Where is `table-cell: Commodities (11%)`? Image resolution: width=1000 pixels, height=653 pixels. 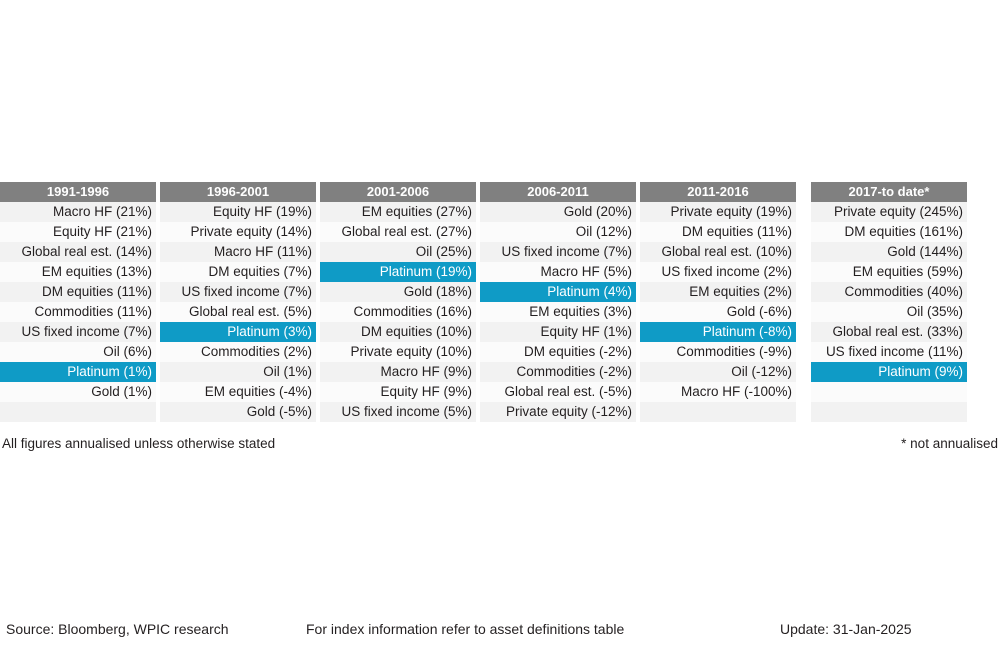 table-cell: Commodities (11%) is located at coordinates (78, 312).